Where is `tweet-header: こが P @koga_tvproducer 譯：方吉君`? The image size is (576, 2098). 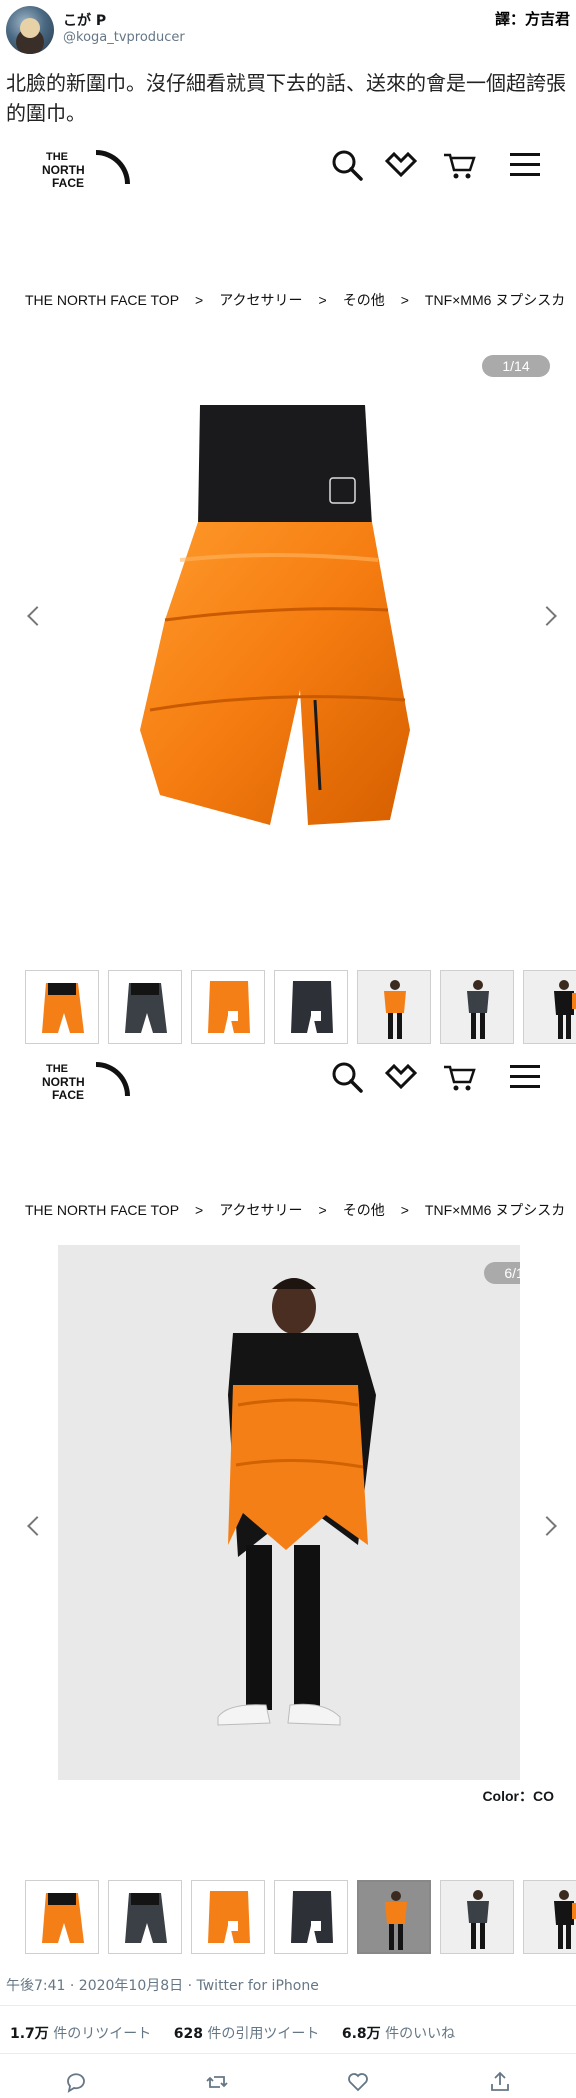
tweet-header: こが P @koga_tvproducer 譯：方吉君 is located at coordinates (288, 30).